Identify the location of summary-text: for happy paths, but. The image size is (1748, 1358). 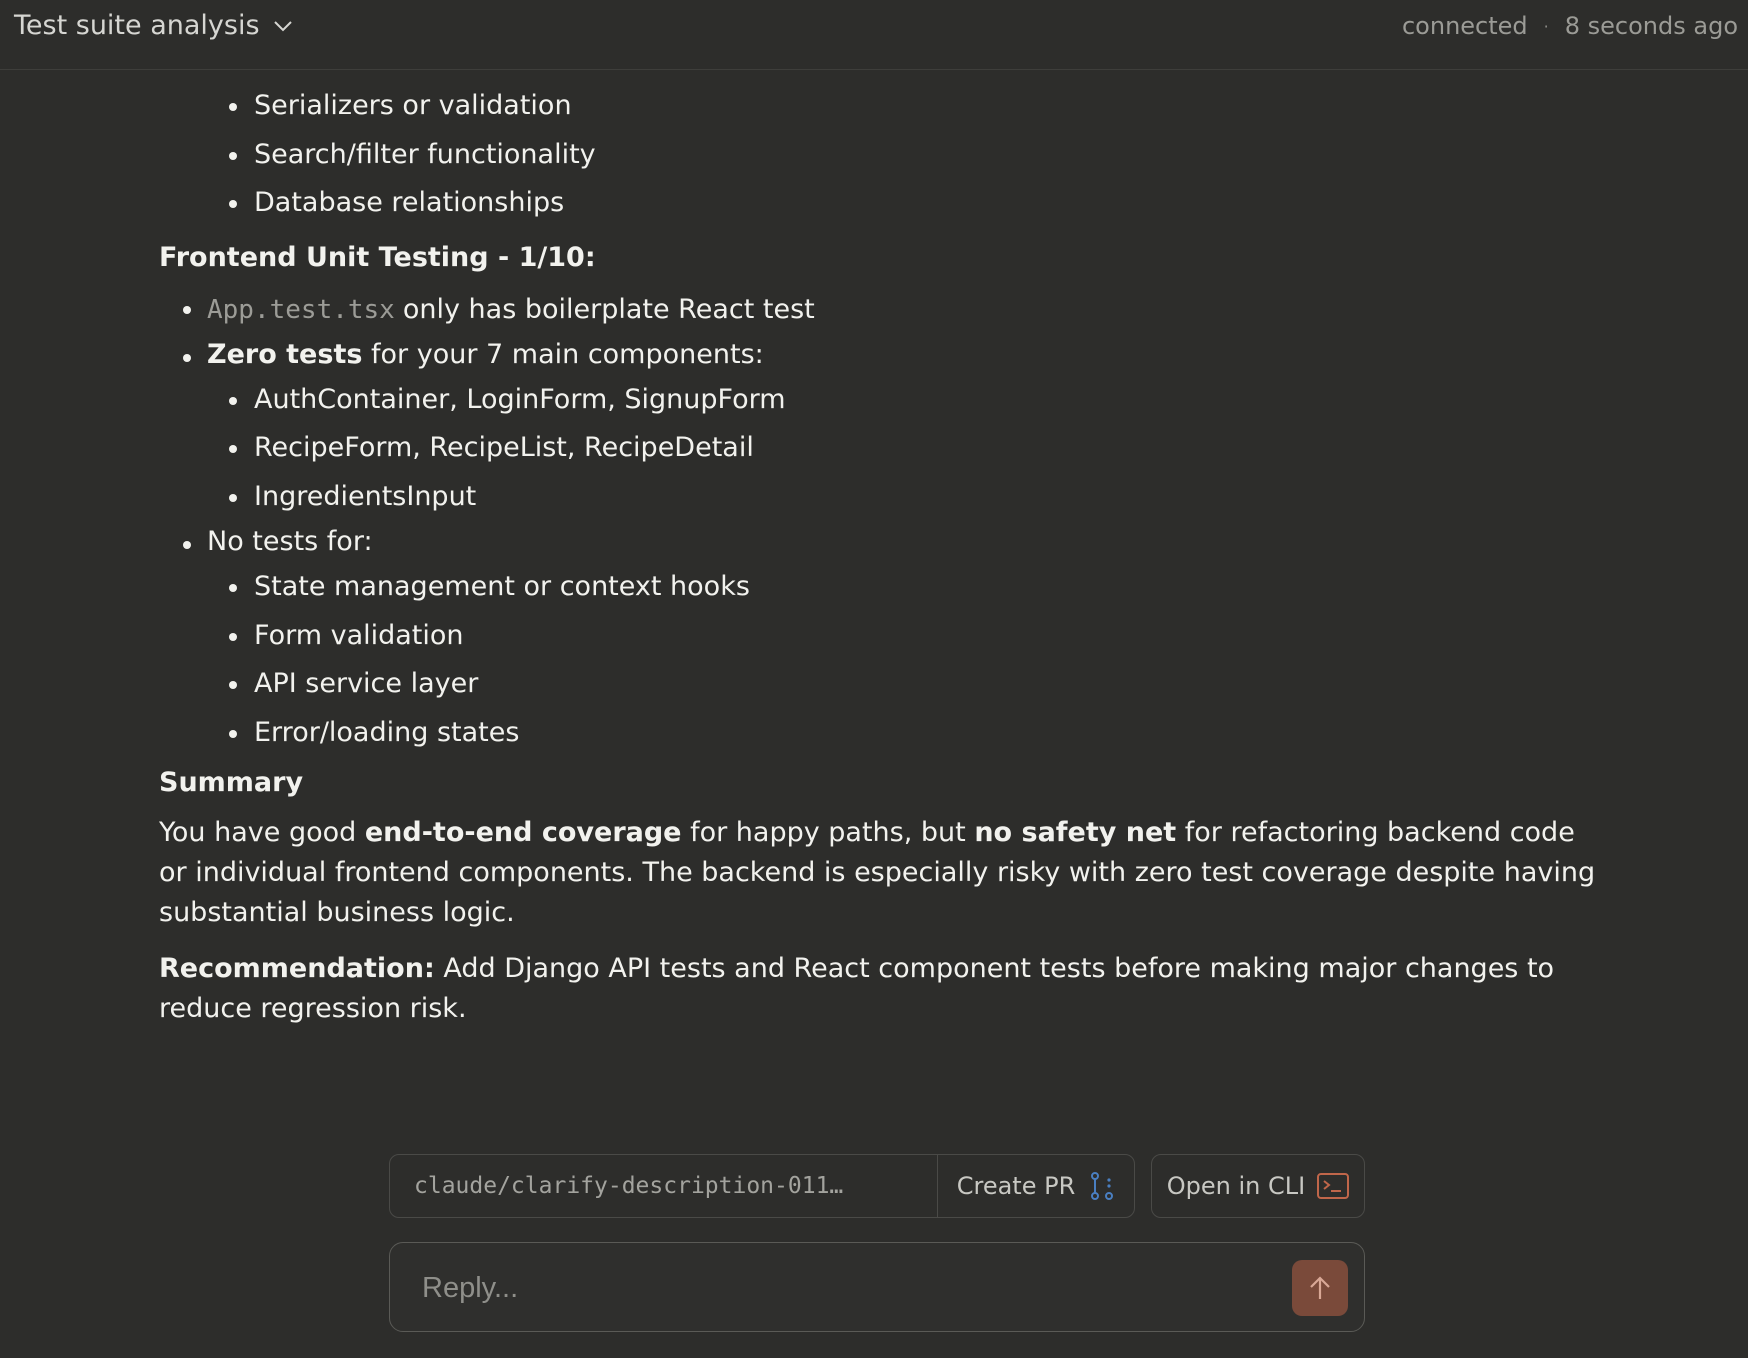
(828, 832).